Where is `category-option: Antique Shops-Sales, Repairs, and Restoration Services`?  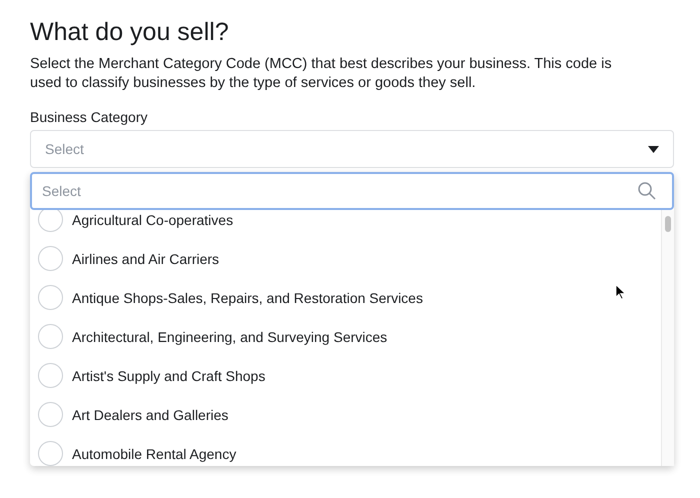
category-option: Antique Shops-Sales, Repairs, and Restoration Services is located at coordinates (345, 297).